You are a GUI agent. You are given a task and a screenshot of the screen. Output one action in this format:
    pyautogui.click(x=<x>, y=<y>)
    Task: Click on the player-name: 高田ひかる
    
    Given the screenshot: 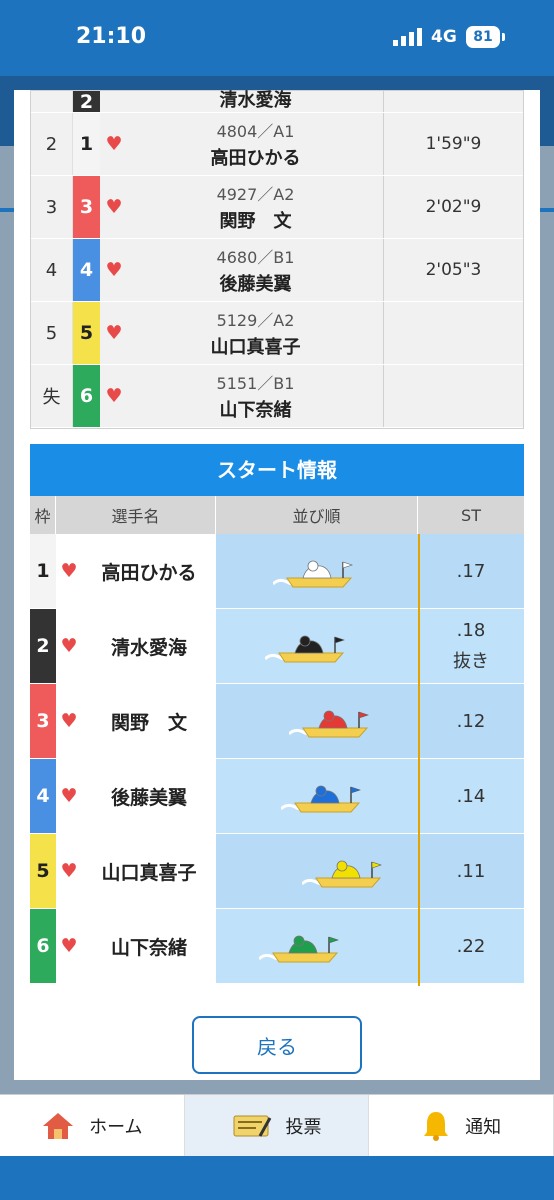 What is the action you would take?
    pyautogui.click(x=149, y=571)
    